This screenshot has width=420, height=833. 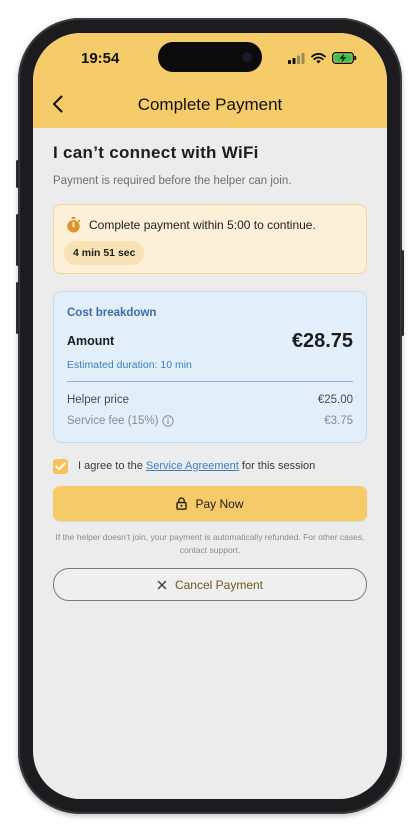 I want to click on battery-charging-icon, so click(x=344, y=58).